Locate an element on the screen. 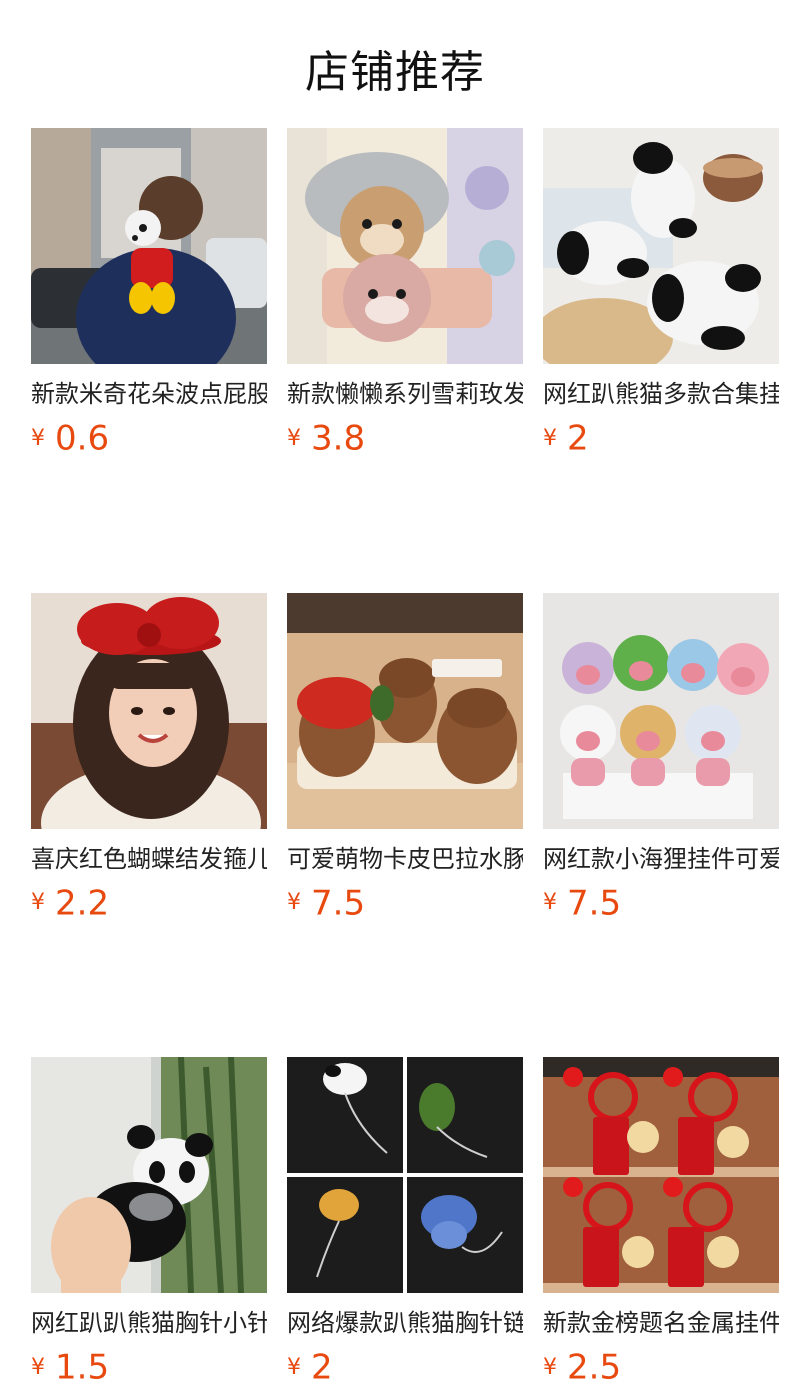  product-card: 网络爆款趴熊猫胸针链 ¥2 is located at coordinates (405, 1223).